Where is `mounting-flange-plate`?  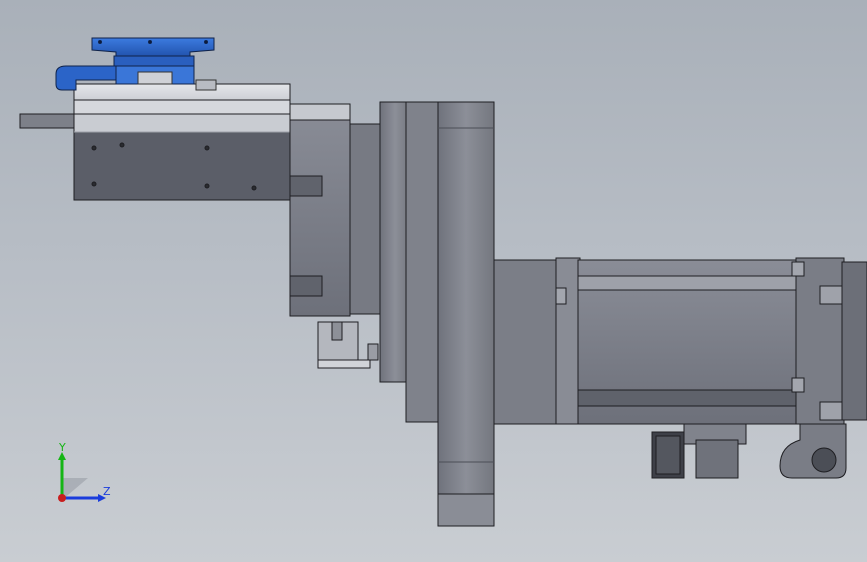 mounting-flange-plate is located at coordinates (466, 314).